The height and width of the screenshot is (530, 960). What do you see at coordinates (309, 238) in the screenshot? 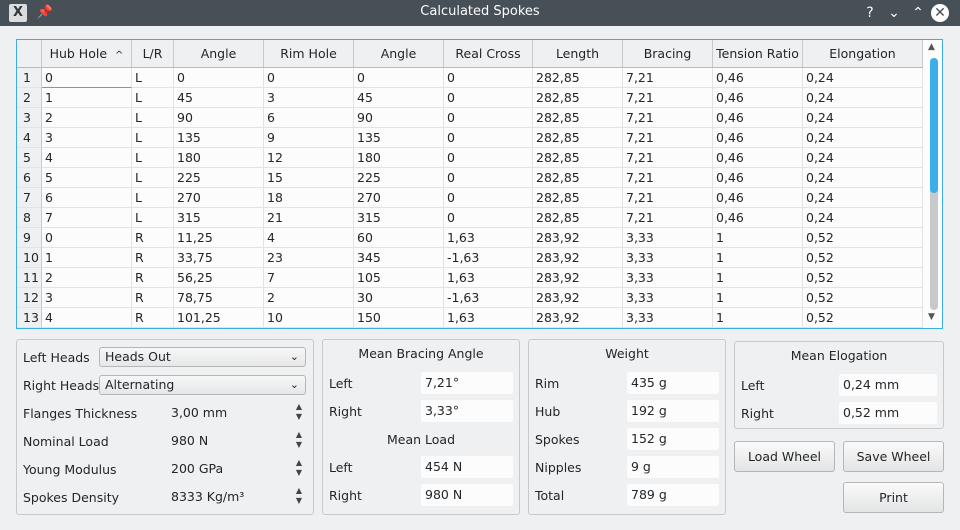
I see `table-cell: 4` at bounding box center [309, 238].